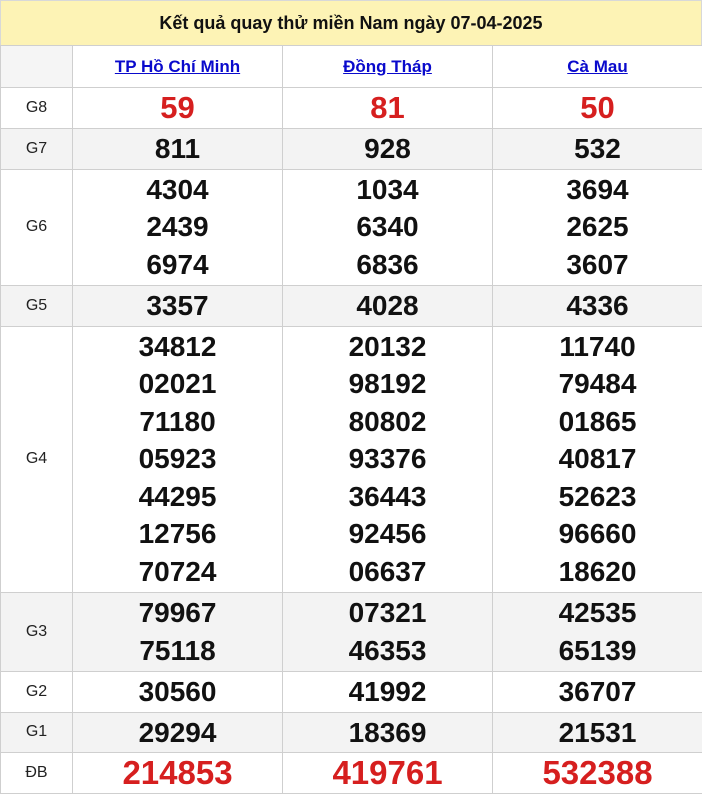 The image size is (702, 795). I want to click on prize-cell: 928, so click(387, 148).